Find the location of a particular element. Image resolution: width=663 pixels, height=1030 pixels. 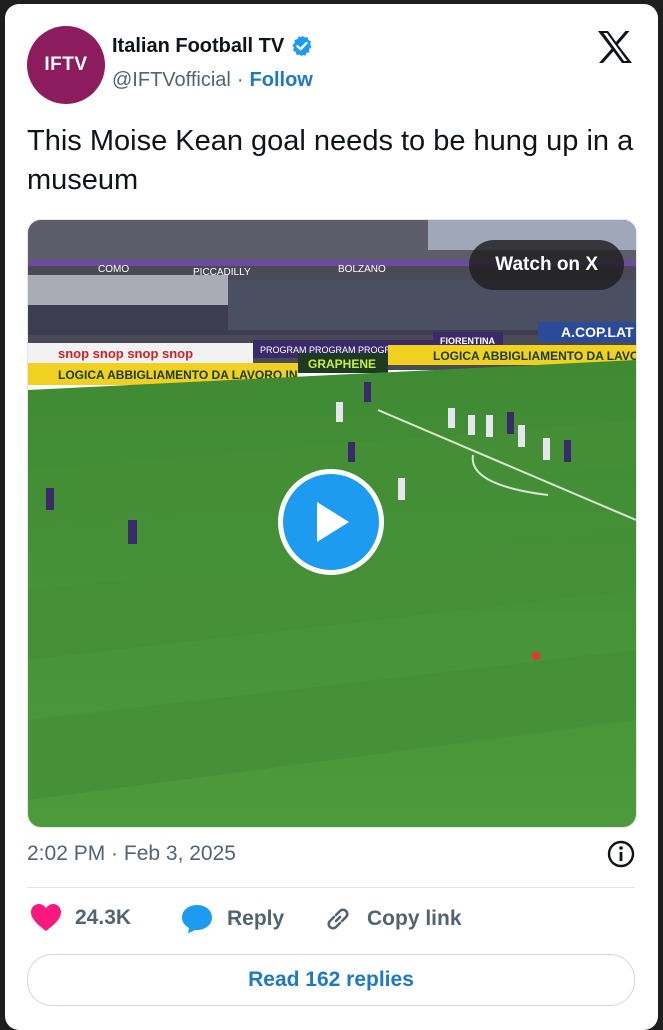

ad-board-text: PICCADILLY is located at coordinates (222, 272).